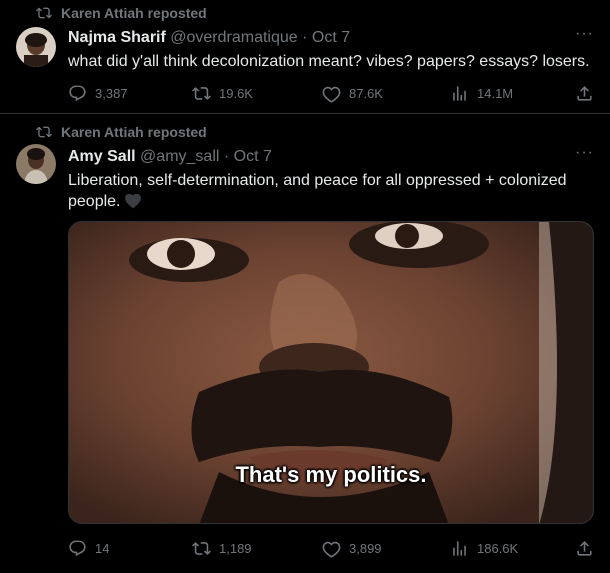  Describe the element at coordinates (102, 156) in the screenshot. I see `author-name: Amy Sall` at that location.